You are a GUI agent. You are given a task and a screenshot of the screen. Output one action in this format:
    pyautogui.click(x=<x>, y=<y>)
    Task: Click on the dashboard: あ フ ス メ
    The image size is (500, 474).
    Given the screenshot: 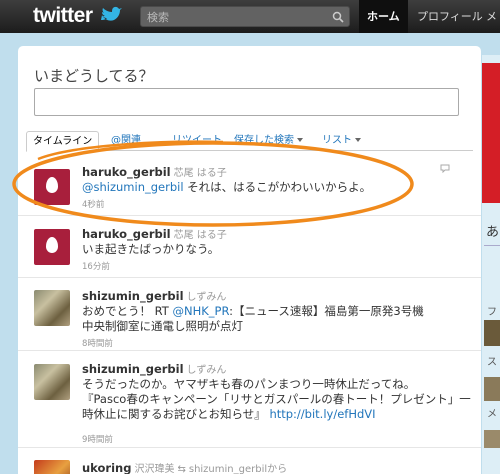 What is the action you would take?
    pyautogui.click(x=491, y=264)
    